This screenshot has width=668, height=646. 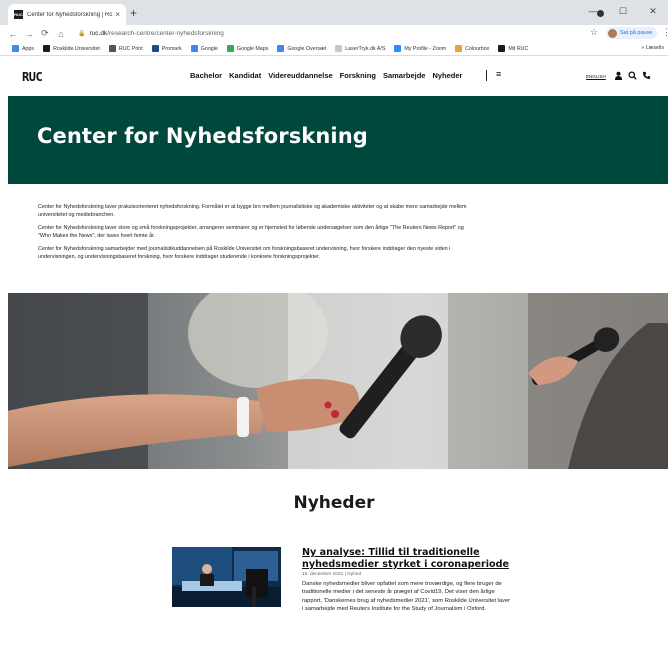 I want to click on apps-grid-icon, so click(x=15, y=48).